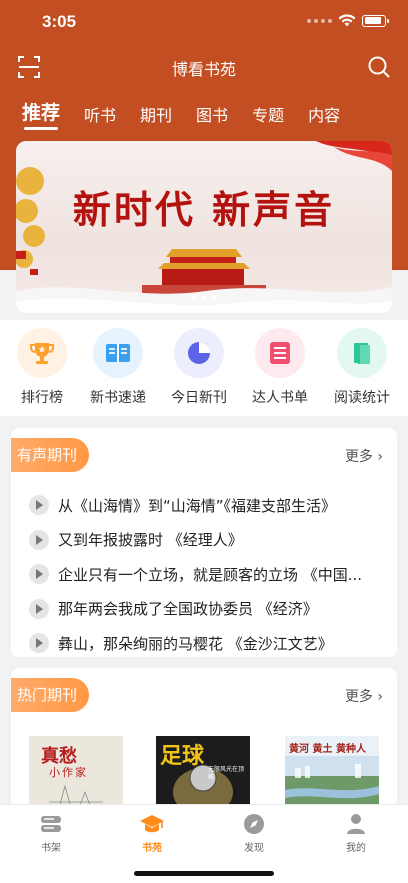 This screenshot has height=883, width=408. I want to click on tab-periodicals: 期刊, so click(156, 113).